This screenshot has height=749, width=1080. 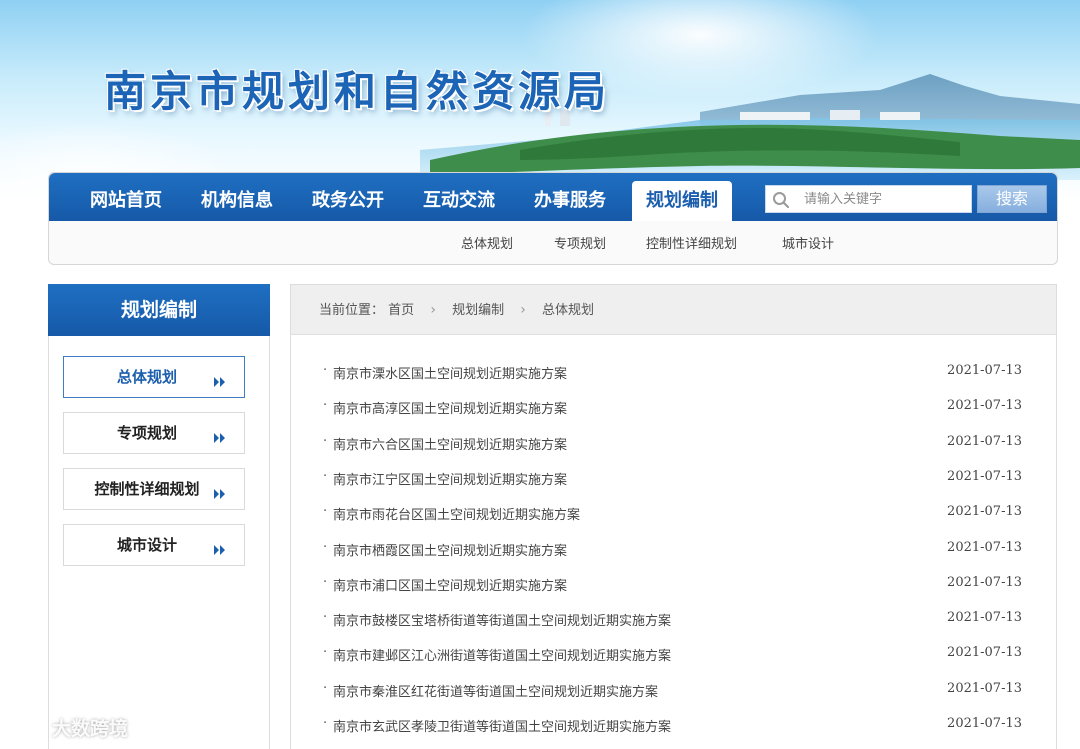 I want to click on list-item-title: 南京市雨花台区国土空间规划近期实施方案, so click(x=456, y=513).